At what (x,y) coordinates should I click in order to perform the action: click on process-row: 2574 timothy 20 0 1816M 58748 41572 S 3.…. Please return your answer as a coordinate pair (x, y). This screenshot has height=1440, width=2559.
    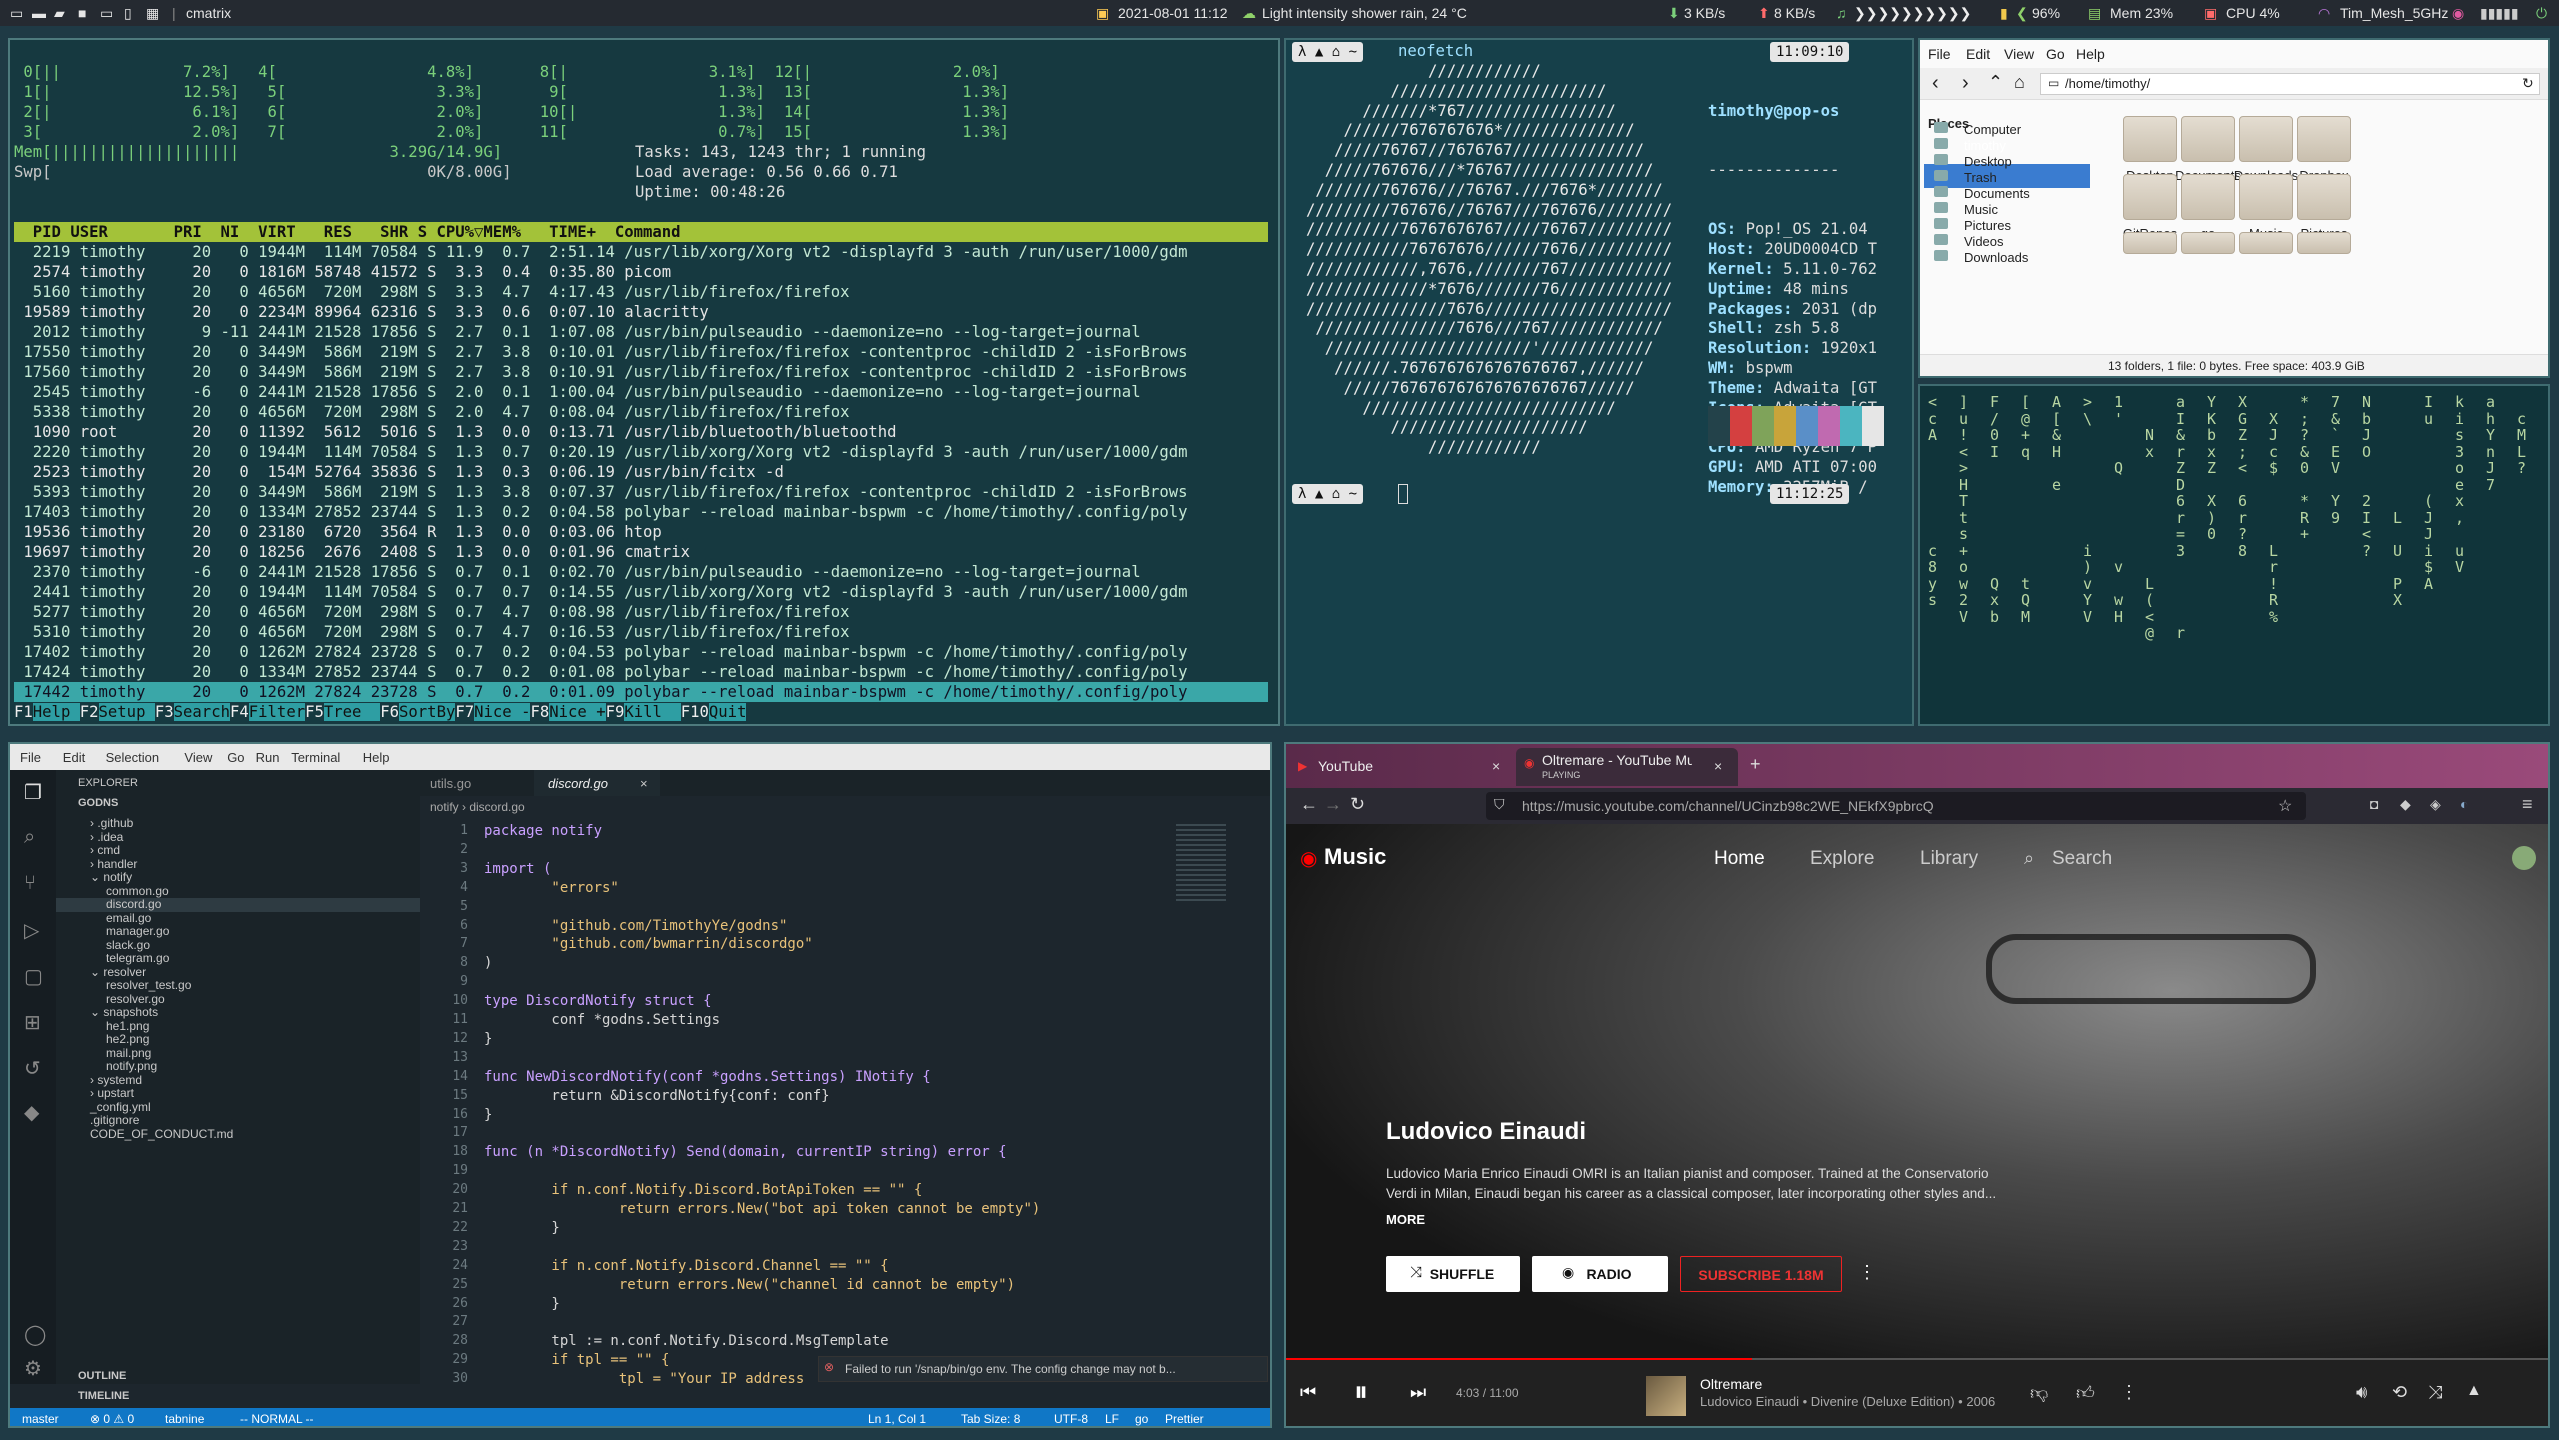
    Looking at the image, I should click on (641, 272).